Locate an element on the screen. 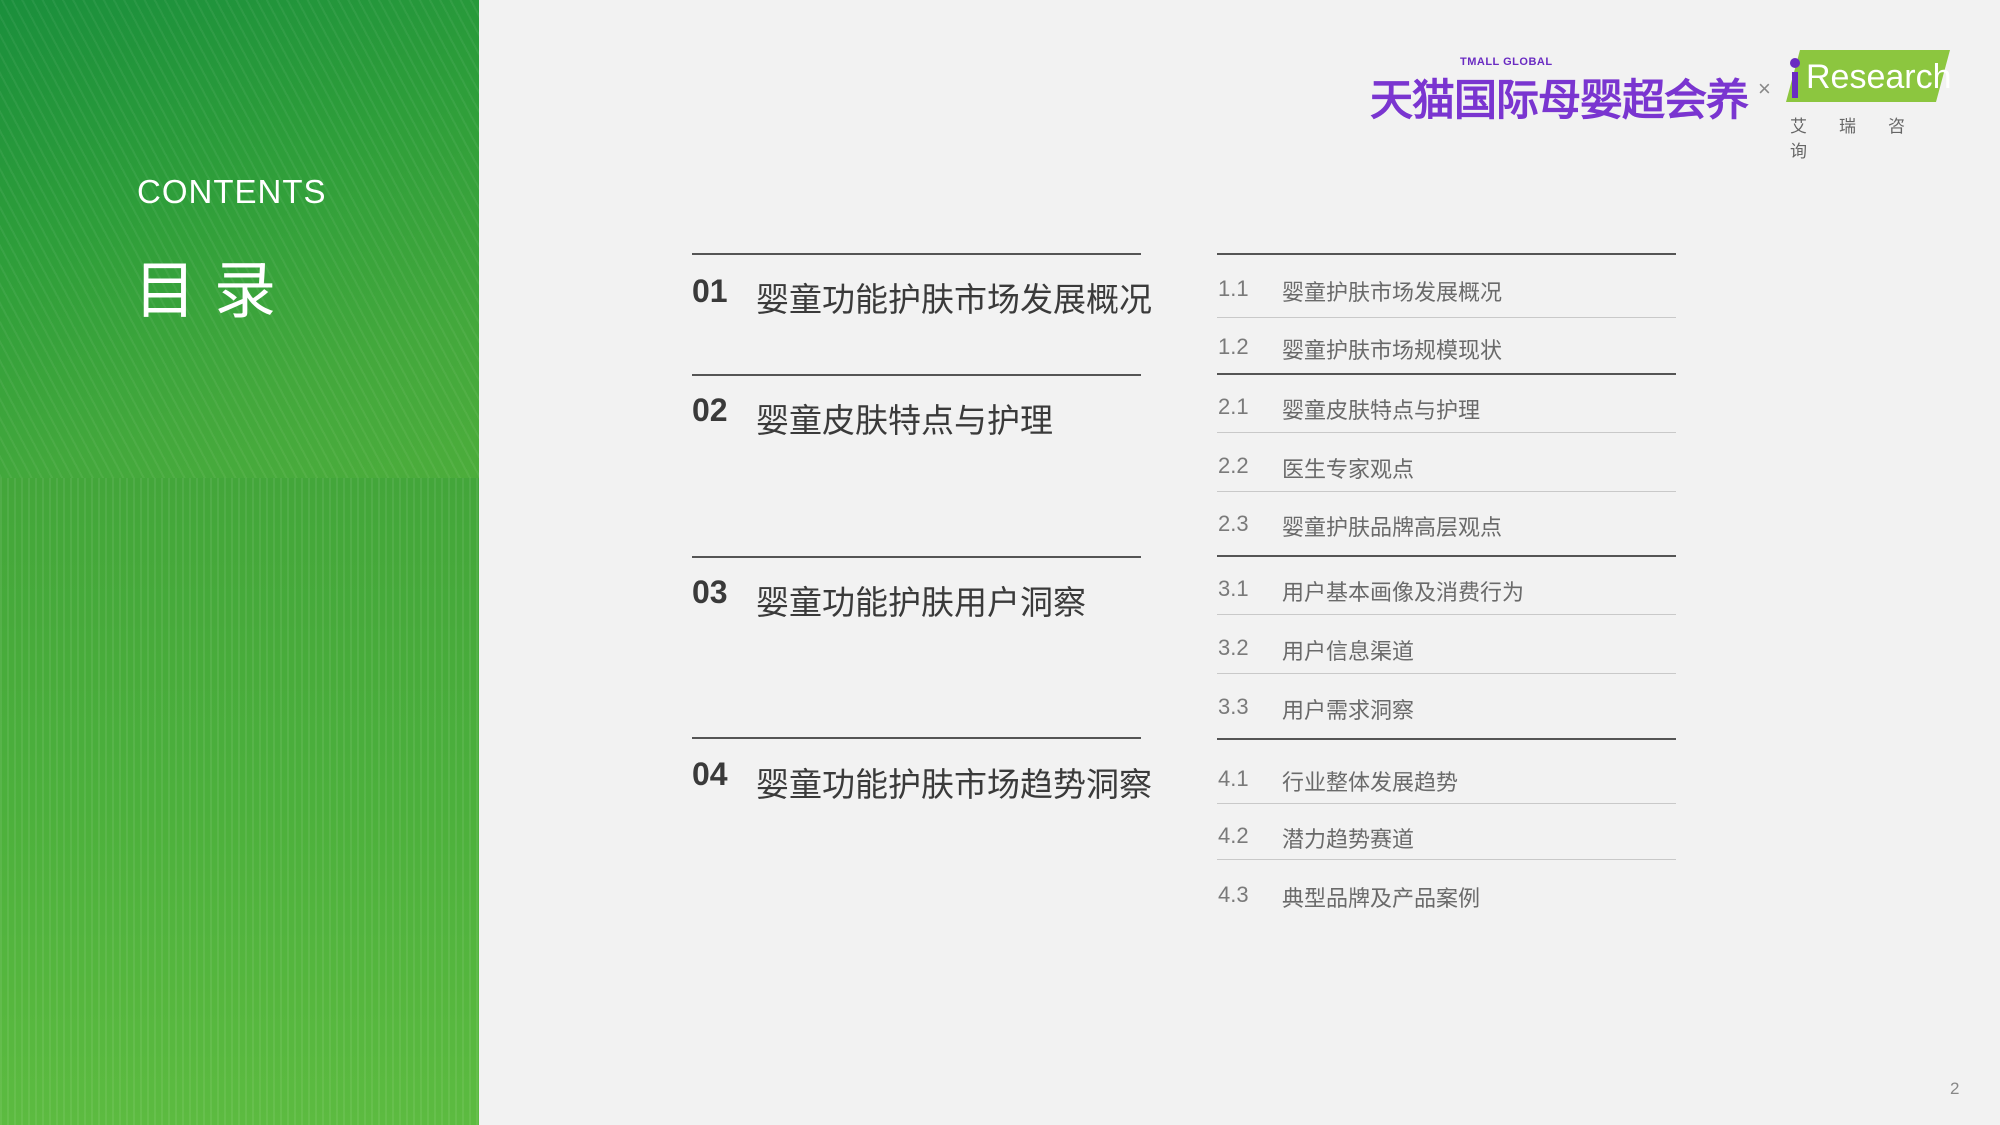  contents-heading-cn: 目录 is located at coordinates (214, 290).